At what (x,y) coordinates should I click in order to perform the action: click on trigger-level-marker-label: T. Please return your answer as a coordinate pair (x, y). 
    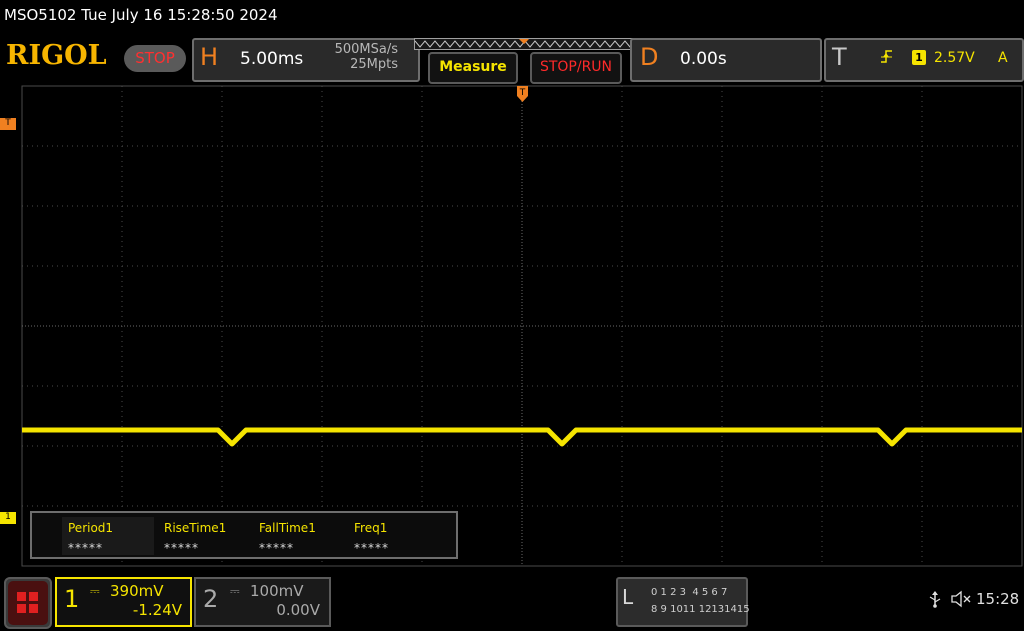
    Looking at the image, I should click on (8, 123).